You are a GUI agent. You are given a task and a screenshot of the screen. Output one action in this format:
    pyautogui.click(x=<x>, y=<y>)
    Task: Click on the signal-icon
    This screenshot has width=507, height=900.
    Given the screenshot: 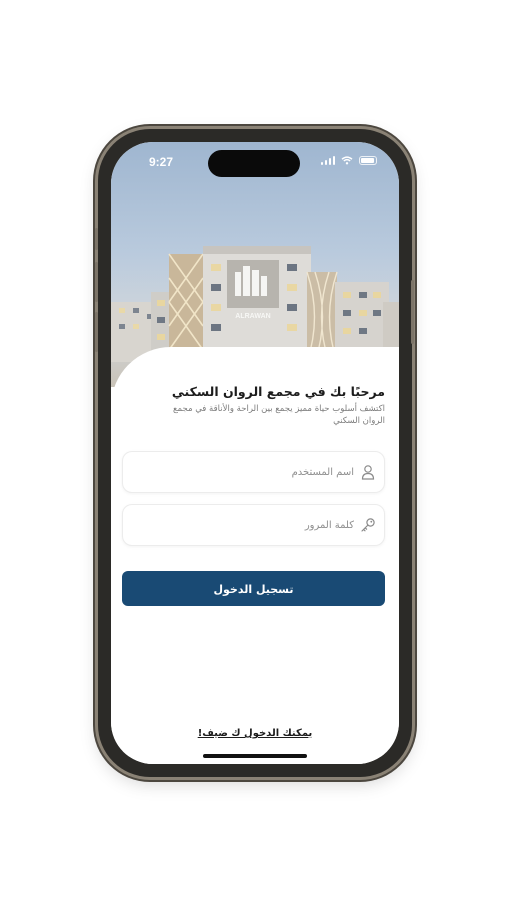 What is the action you would take?
    pyautogui.click(x=327, y=160)
    